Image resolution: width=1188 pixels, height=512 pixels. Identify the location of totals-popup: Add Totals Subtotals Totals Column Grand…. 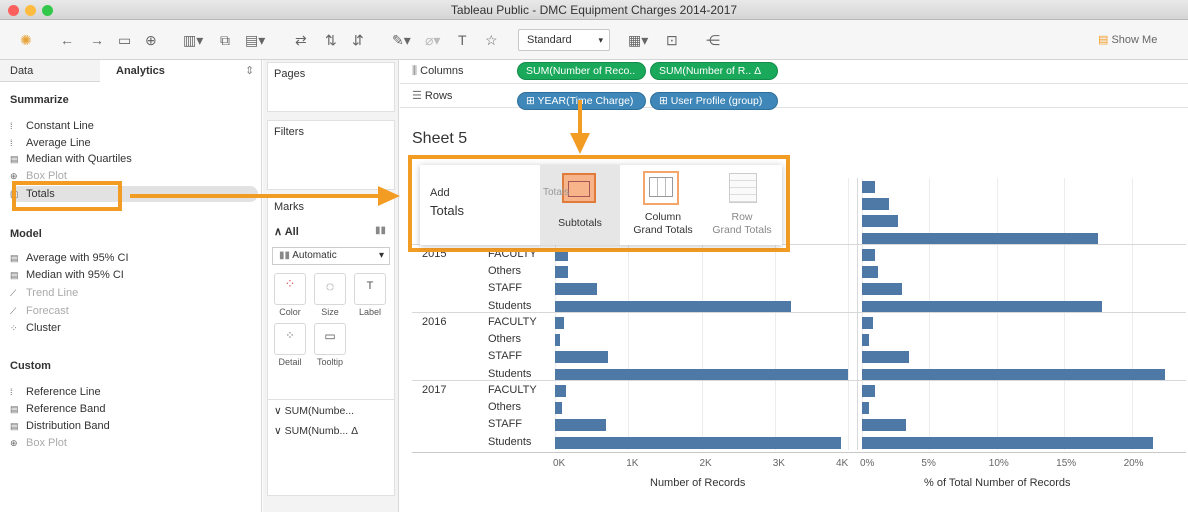
(601, 205).